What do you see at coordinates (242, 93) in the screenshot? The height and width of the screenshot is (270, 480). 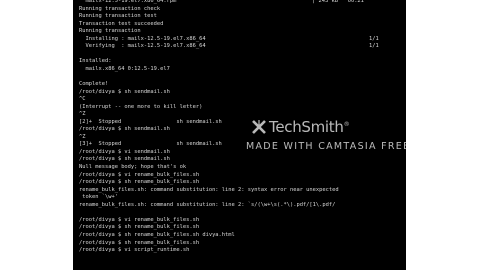 I see `terminal-line: /root/divya $ sh sendmail.sh` at bounding box center [242, 93].